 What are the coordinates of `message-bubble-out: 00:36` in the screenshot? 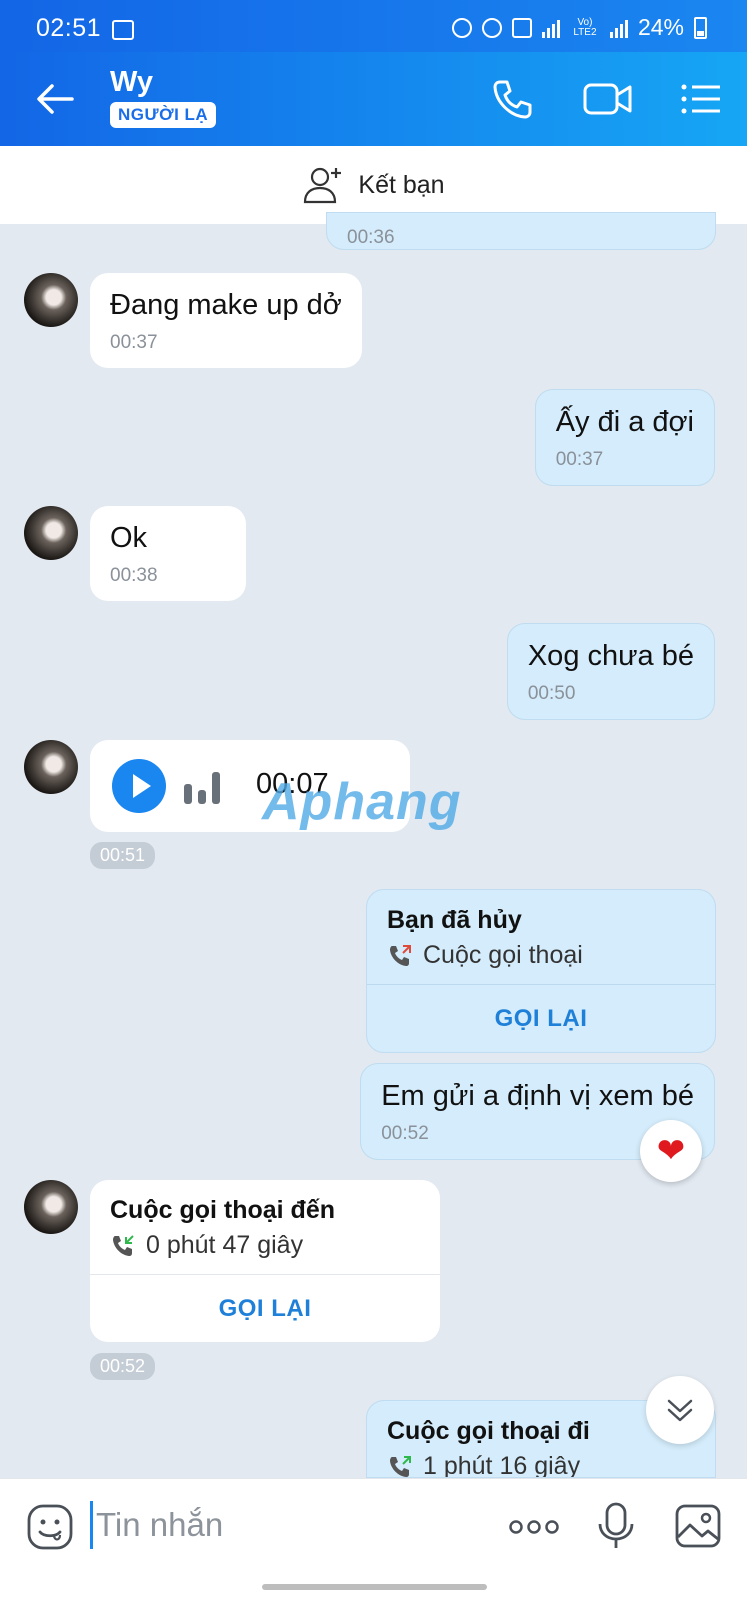 It's located at (521, 231).